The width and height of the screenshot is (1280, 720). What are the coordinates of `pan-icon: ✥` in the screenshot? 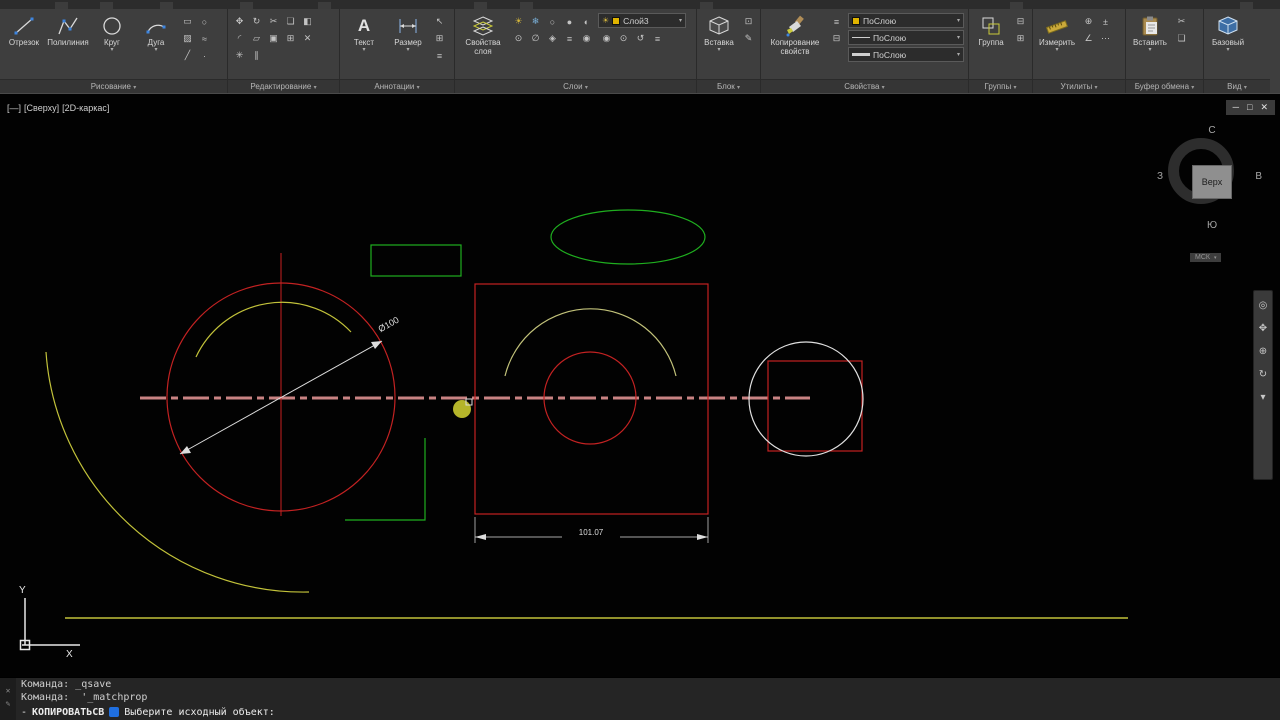 It's located at (1263, 328).